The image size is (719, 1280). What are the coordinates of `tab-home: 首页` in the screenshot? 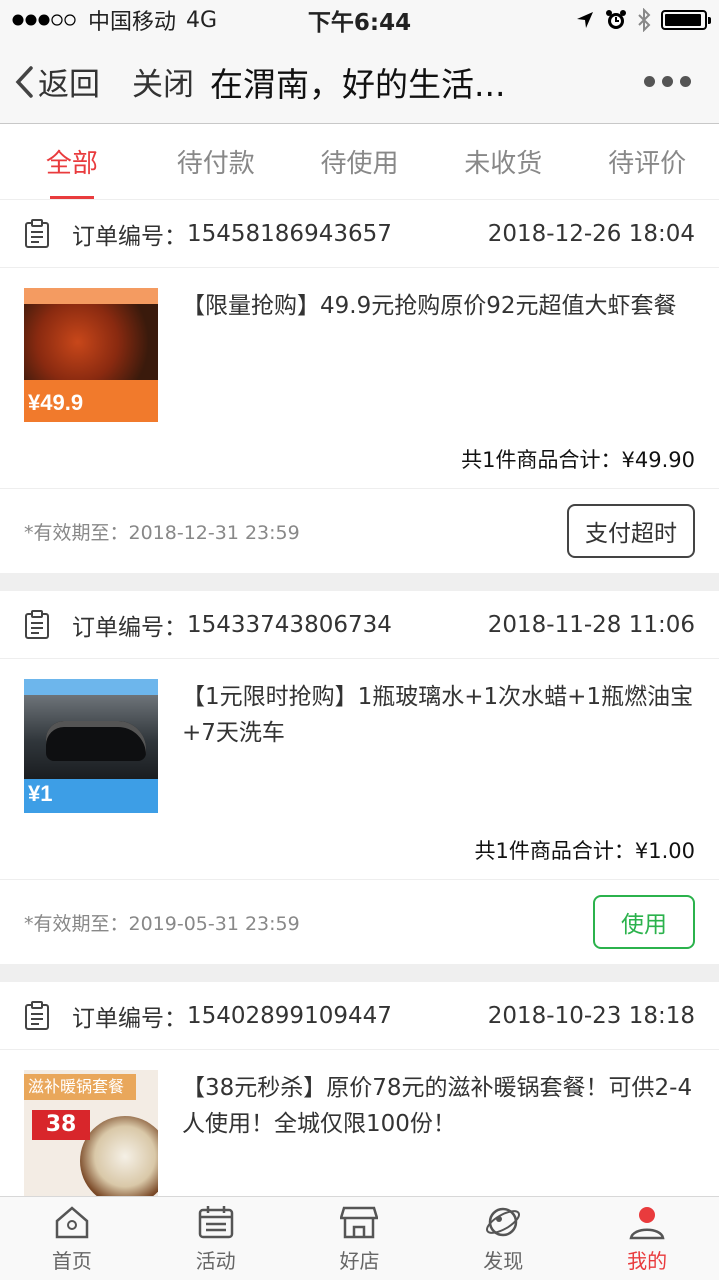 It's located at (72, 1238).